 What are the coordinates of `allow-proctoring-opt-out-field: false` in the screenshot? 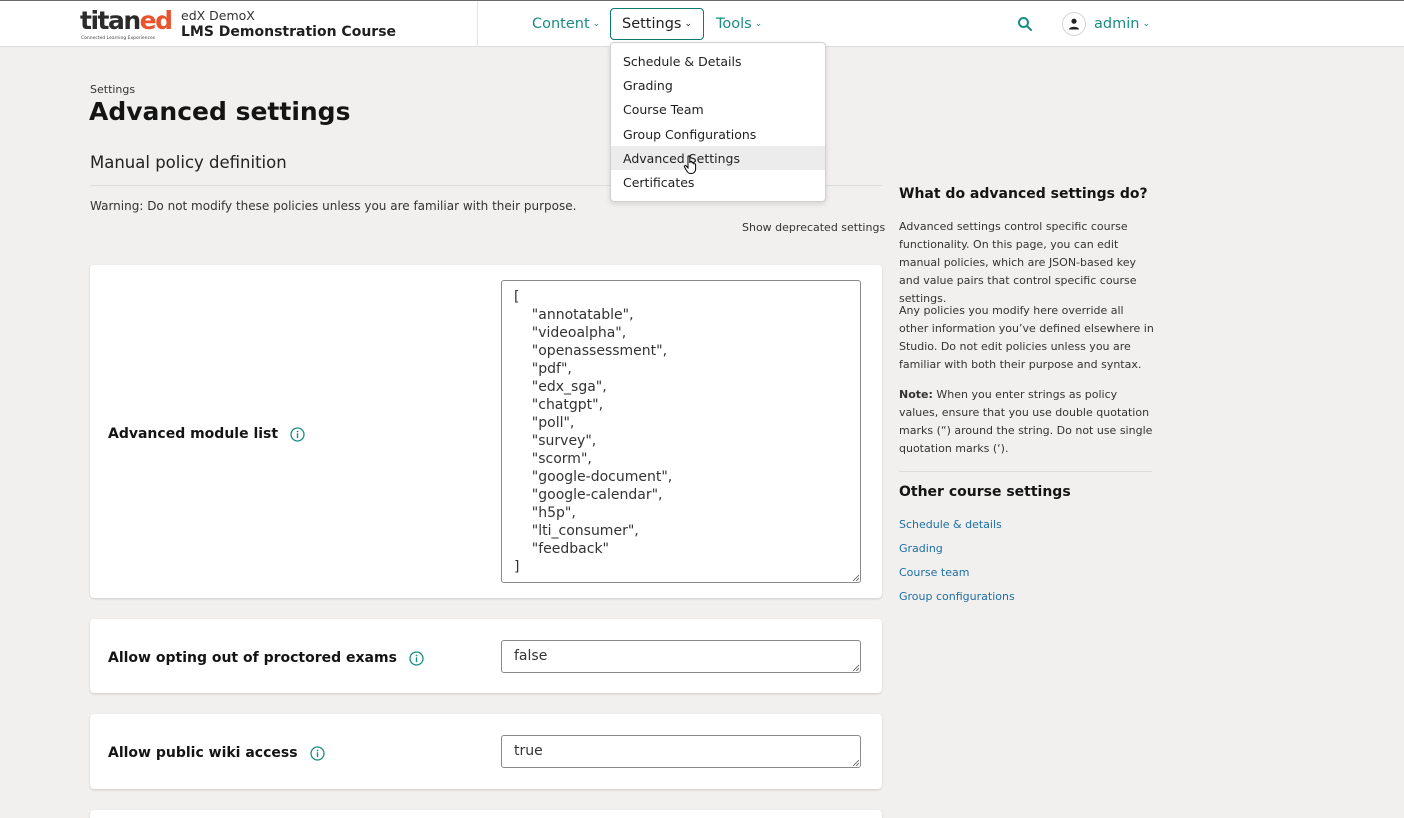 It's located at (681, 656).